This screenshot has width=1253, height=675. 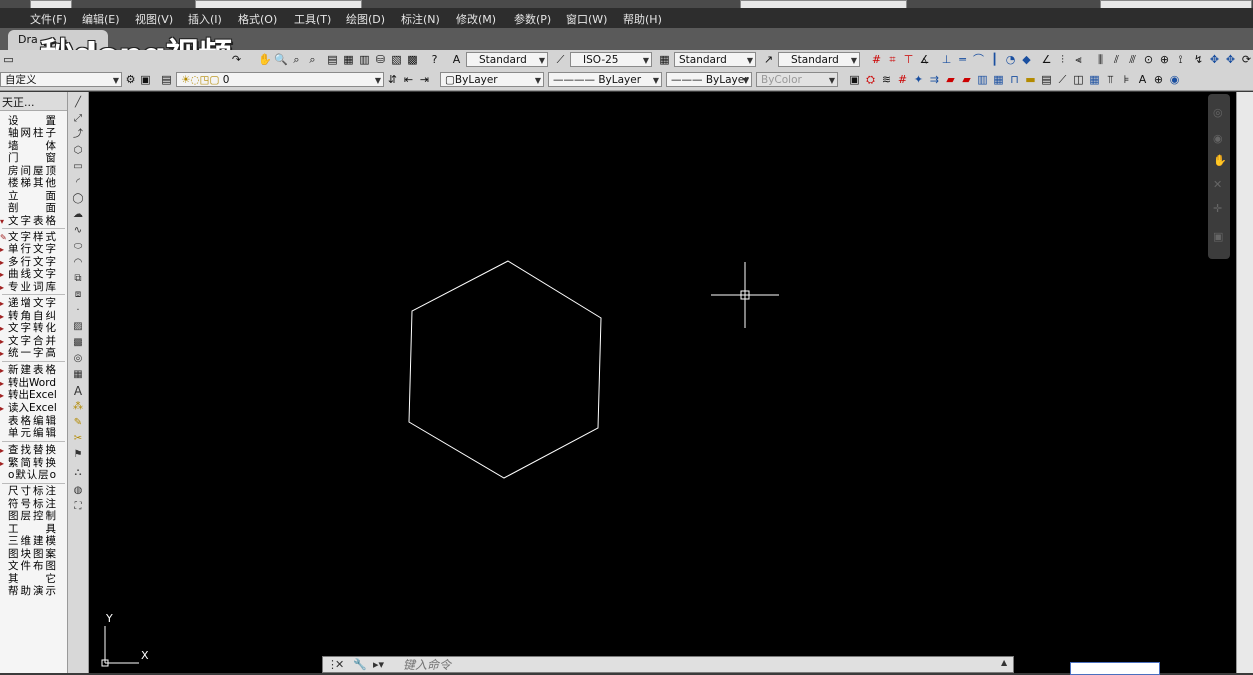 What do you see at coordinates (78, 263) in the screenshot?
I see `ellipse-arc-icon: ◠` at bounding box center [78, 263].